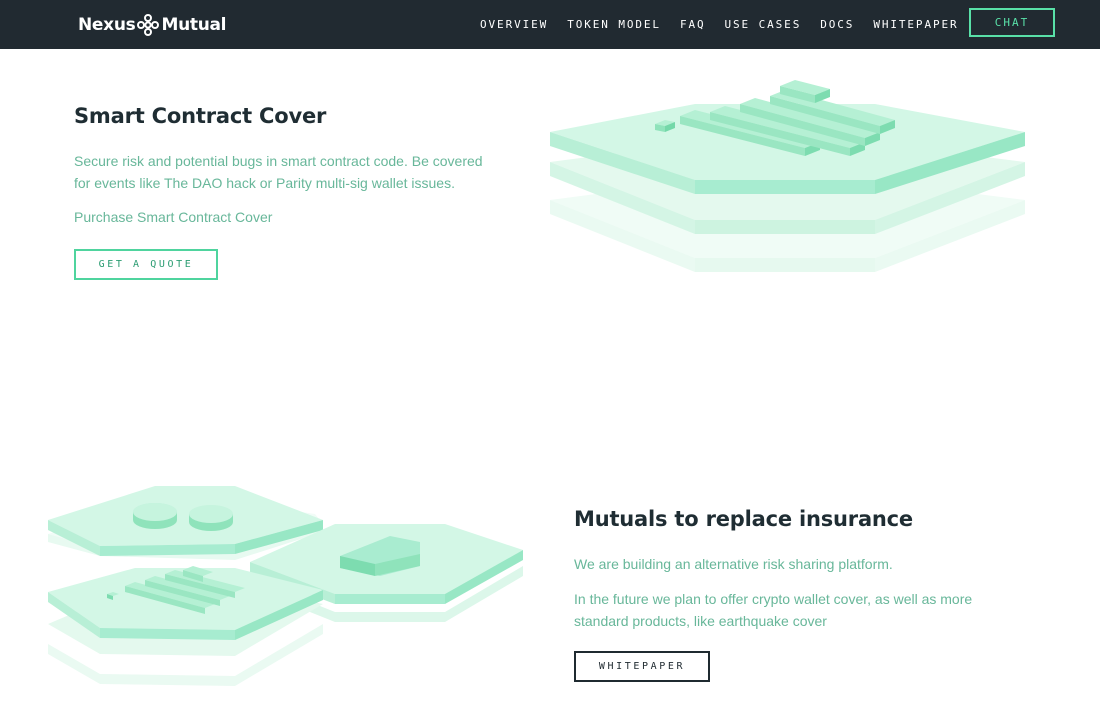 This screenshot has width=1100, height=726. I want to click on whitepaper-button: WHITEPAPER, so click(642, 666).